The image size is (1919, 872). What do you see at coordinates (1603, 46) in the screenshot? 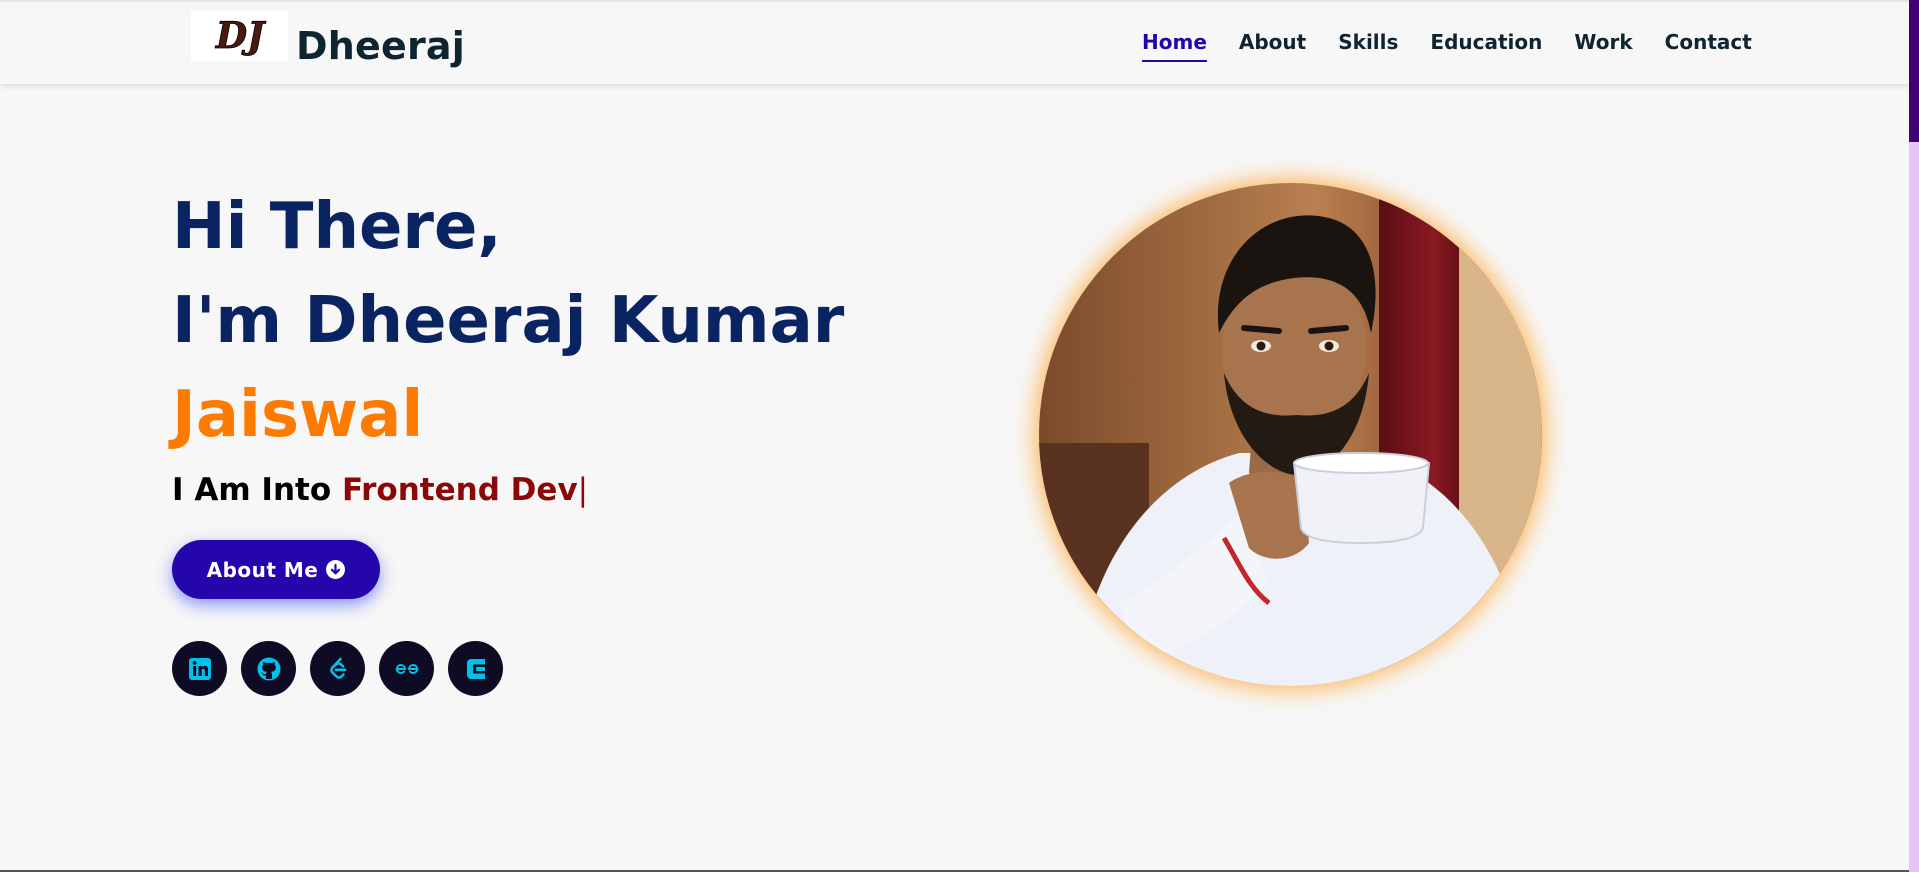
I see `nav-work: Work` at bounding box center [1603, 46].